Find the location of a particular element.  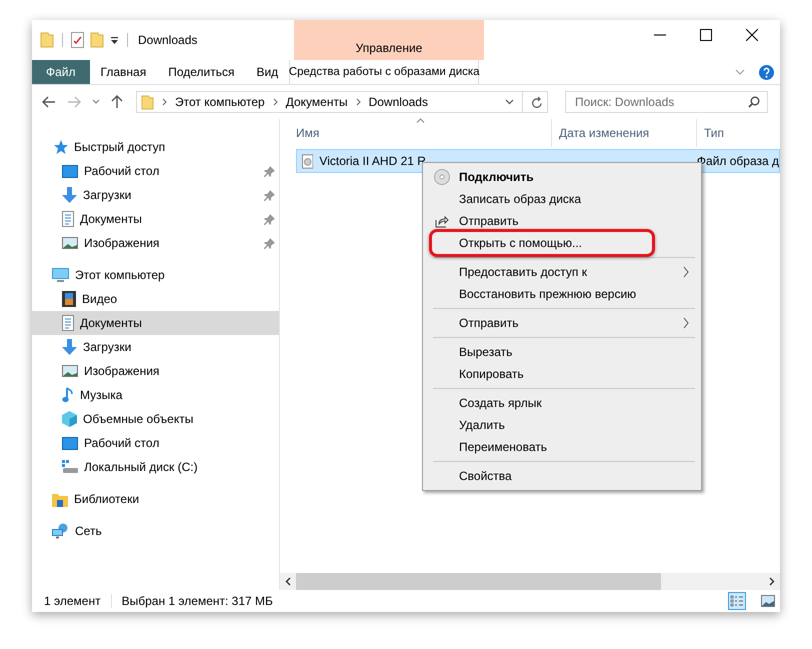

menu-item: Копировать is located at coordinates (562, 374).